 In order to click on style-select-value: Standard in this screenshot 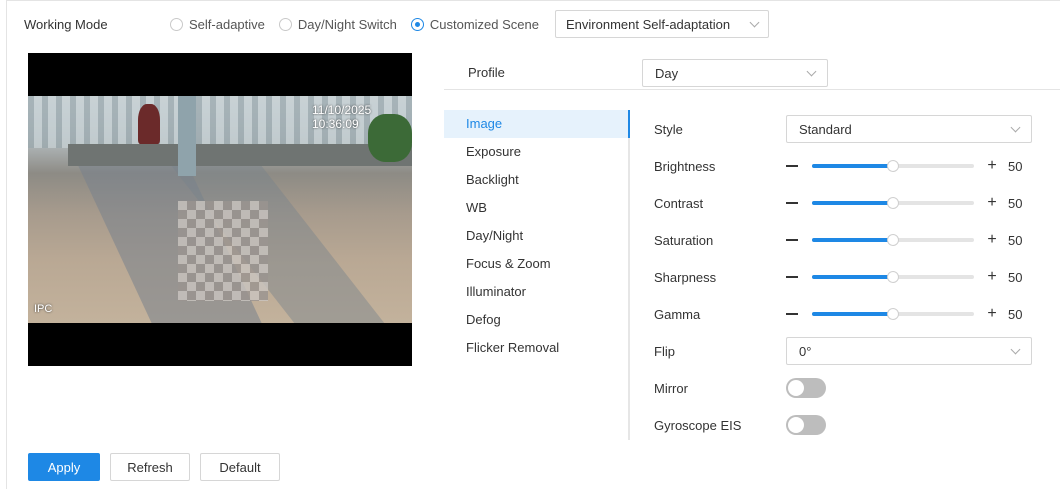, I will do `click(825, 129)`.